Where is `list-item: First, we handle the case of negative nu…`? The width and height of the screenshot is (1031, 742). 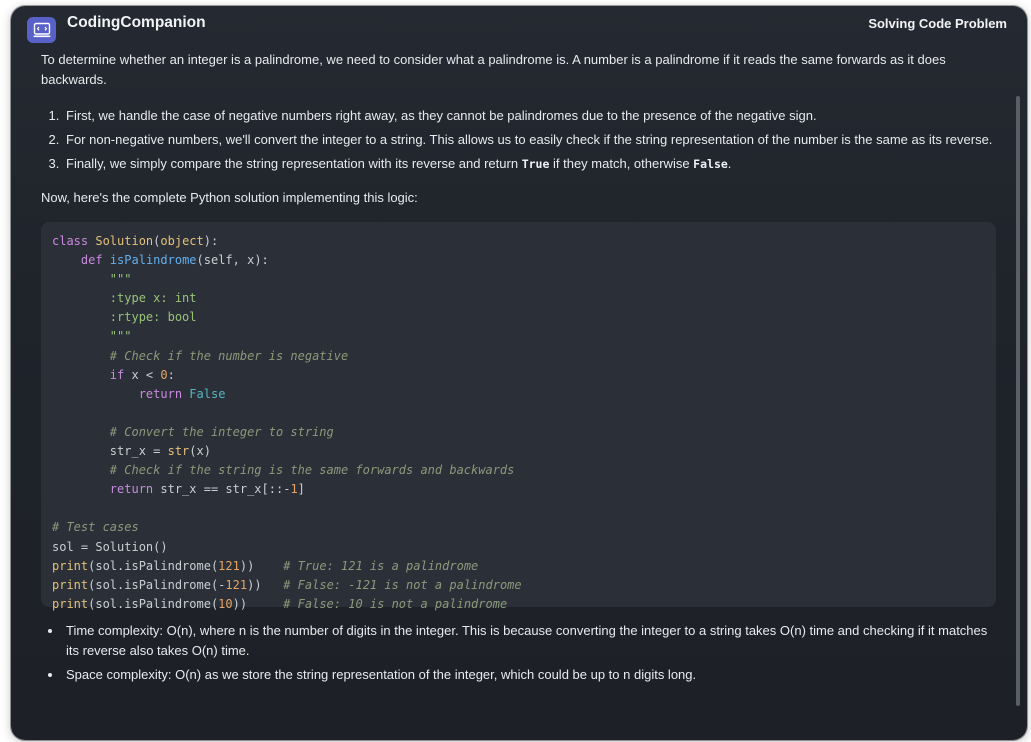 list-item: First, we handle the case of negative nu… is located at coordinates (529, 116).